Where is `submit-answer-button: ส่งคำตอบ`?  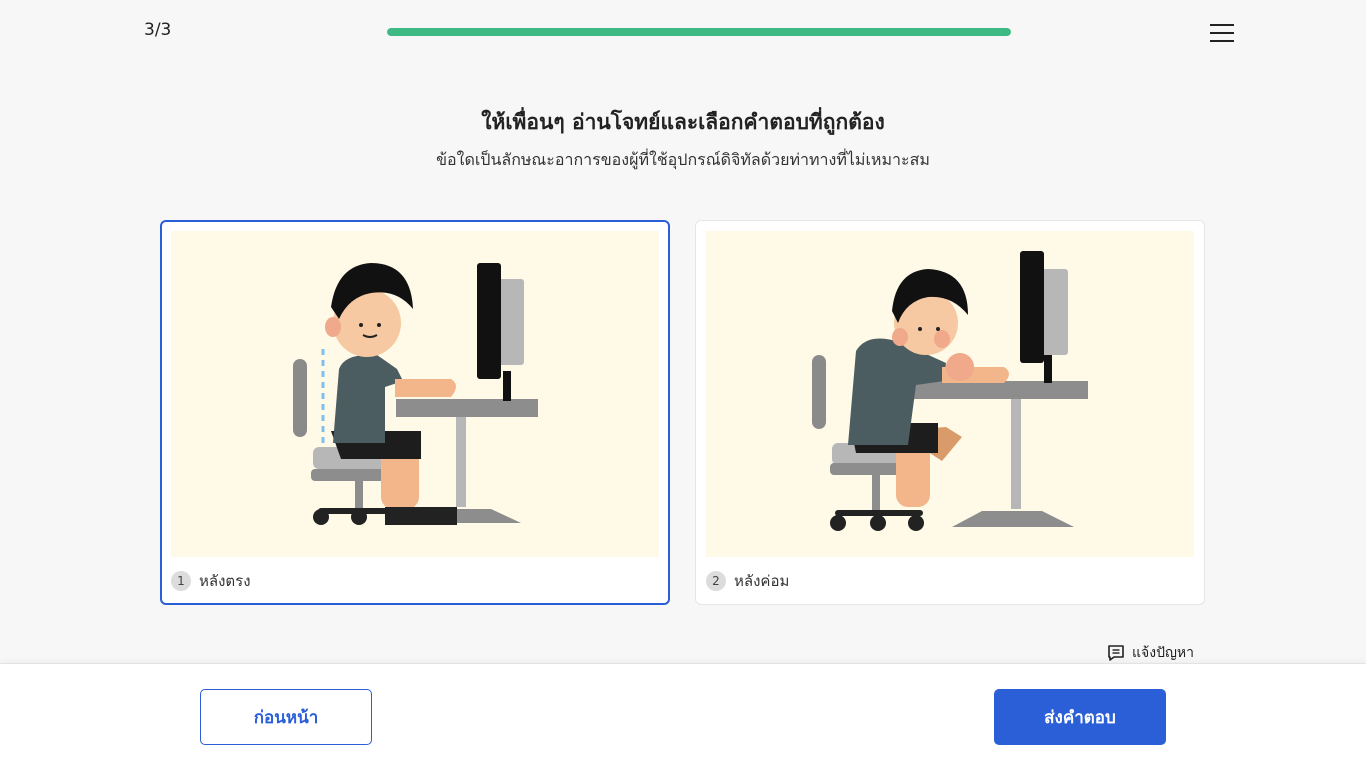 submit-answer-button: ส่งคำตอบ is located at coordinates (1080, 717).